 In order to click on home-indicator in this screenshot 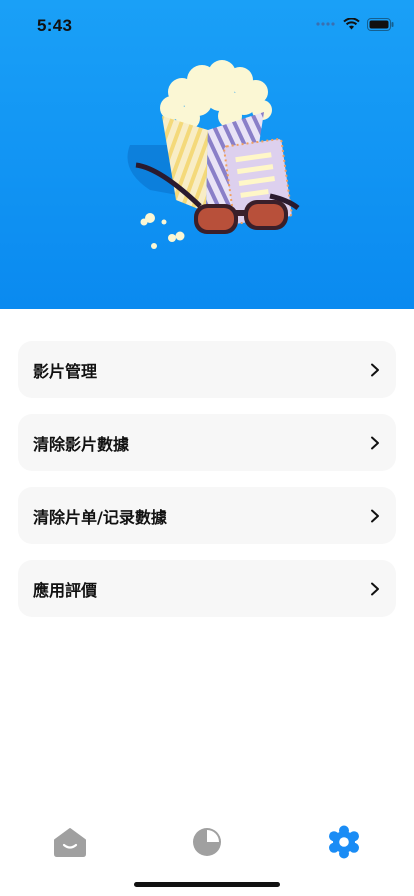, I will do `click(207, 884)`.